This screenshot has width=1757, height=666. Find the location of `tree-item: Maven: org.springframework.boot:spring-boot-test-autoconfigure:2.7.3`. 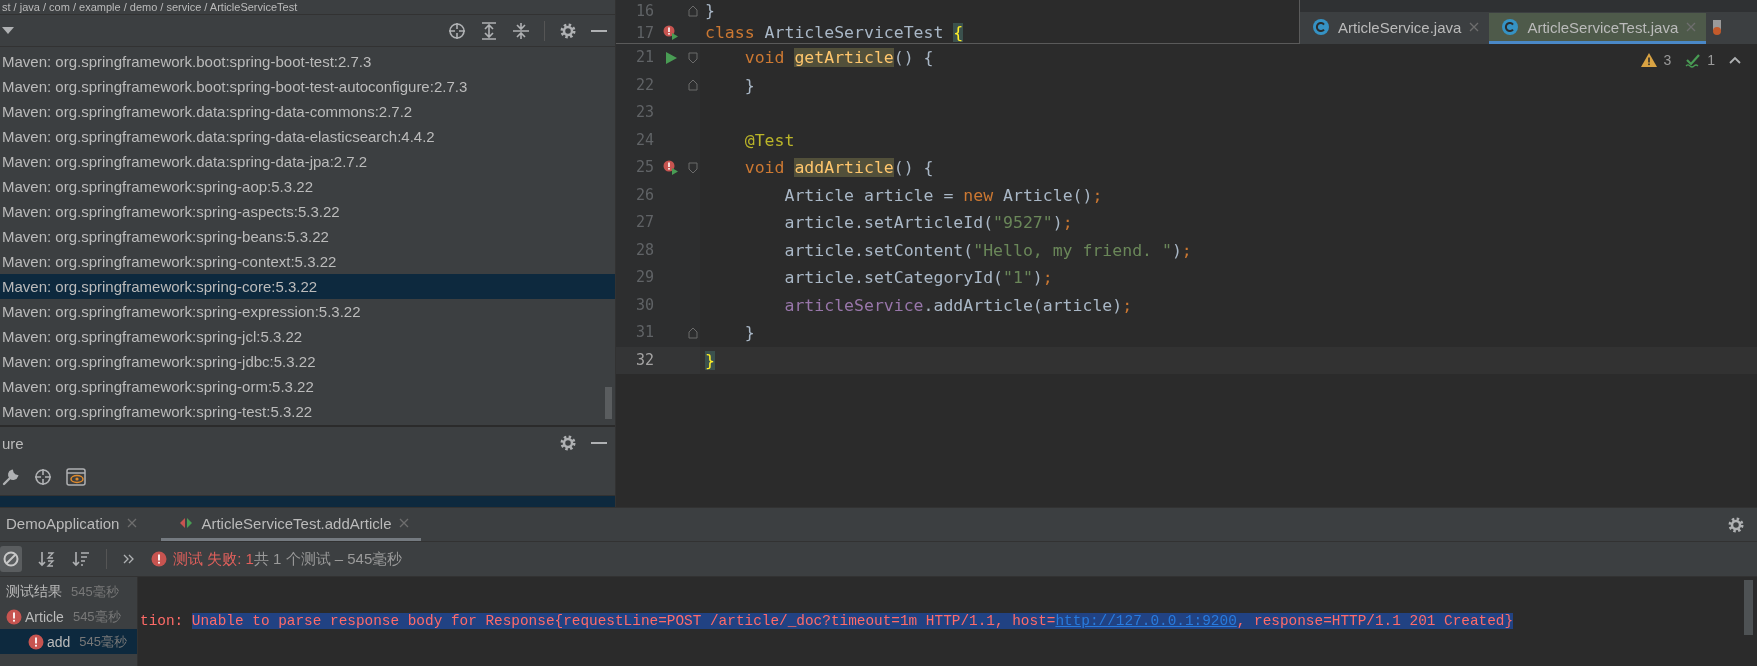

tree-item: Maven: org.springframework.boot:spring-boot-test-autoconfigure:2.7.3 is located at coordinates (307, 86).